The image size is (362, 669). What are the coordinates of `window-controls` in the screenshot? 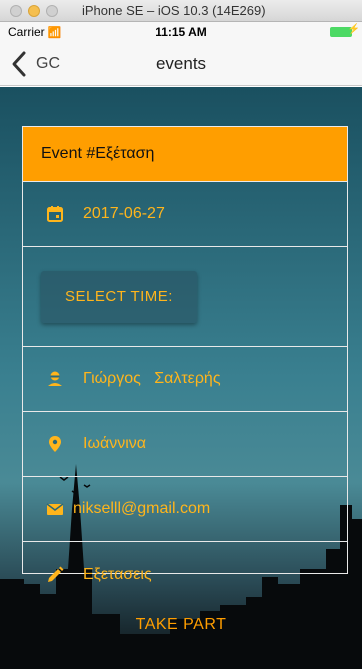 It's located at (34, 10).